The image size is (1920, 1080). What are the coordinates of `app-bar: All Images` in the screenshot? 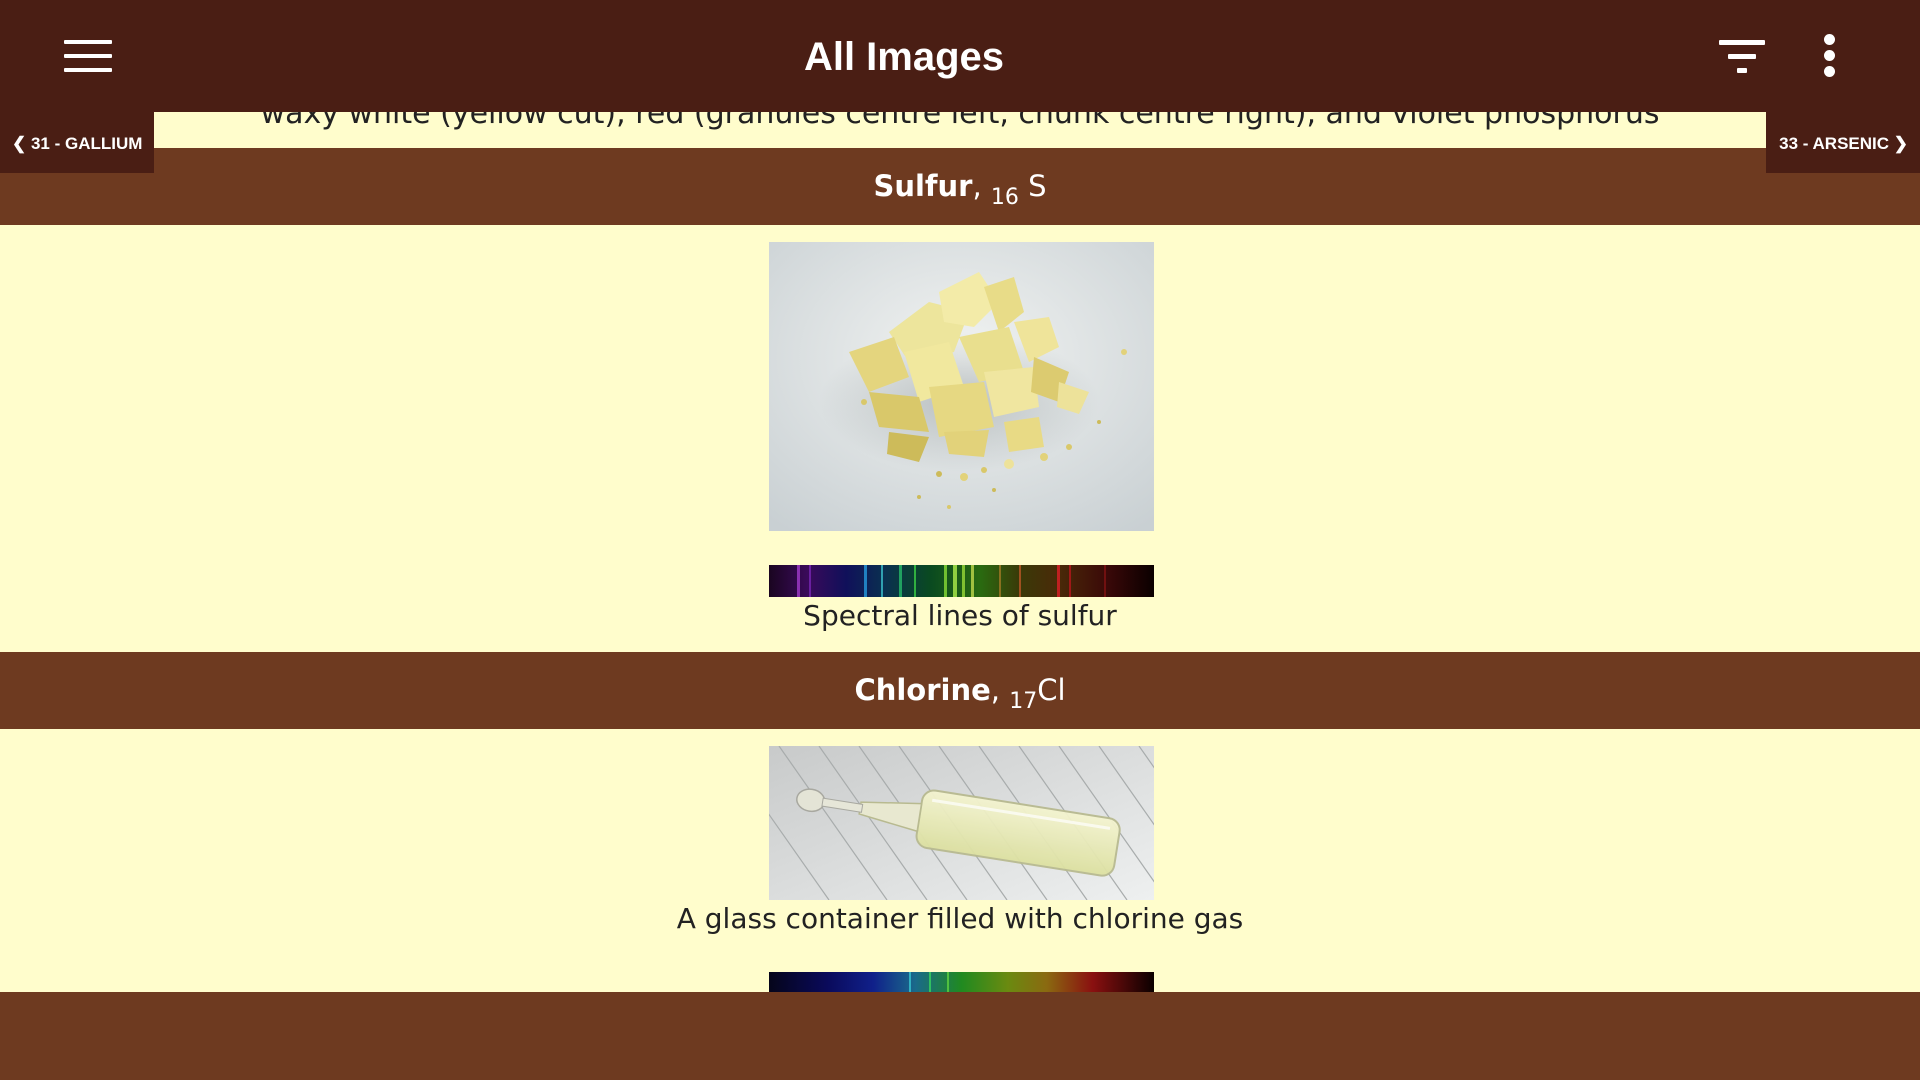 It's located at (960, 56).